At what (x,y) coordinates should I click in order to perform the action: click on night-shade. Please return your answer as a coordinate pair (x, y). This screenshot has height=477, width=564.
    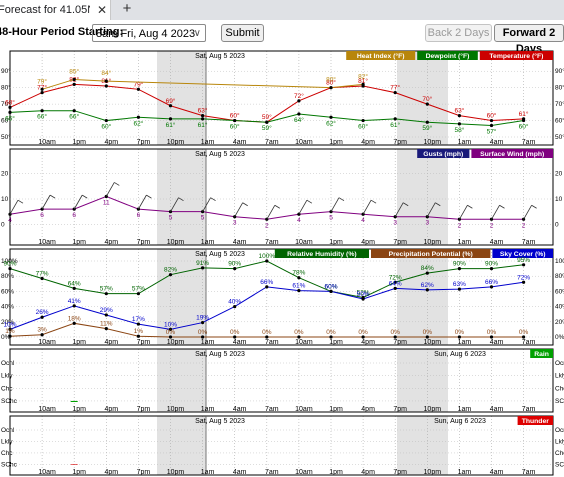
    Looking at the image, I should click on (181, 197).